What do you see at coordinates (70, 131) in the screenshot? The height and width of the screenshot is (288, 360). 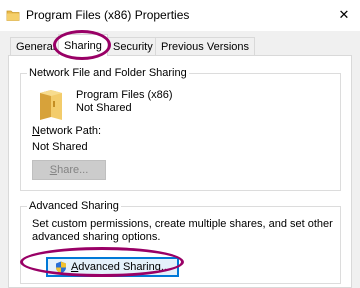 I see `network-path-label-rest: etwork Path:` at bounding box center [70, 131].